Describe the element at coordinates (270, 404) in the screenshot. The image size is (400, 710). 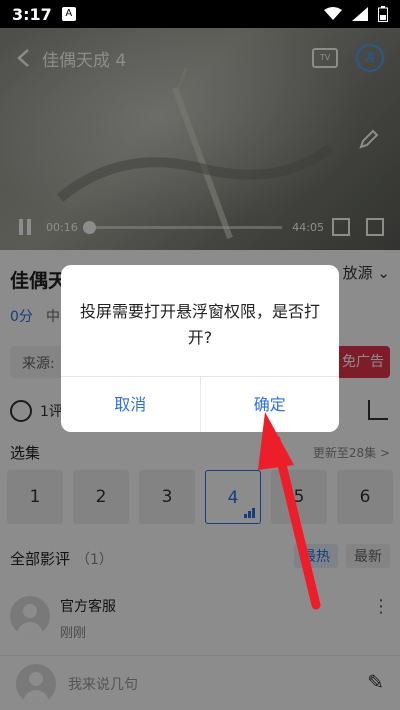
I see `confirm-button: 确定` at that location.